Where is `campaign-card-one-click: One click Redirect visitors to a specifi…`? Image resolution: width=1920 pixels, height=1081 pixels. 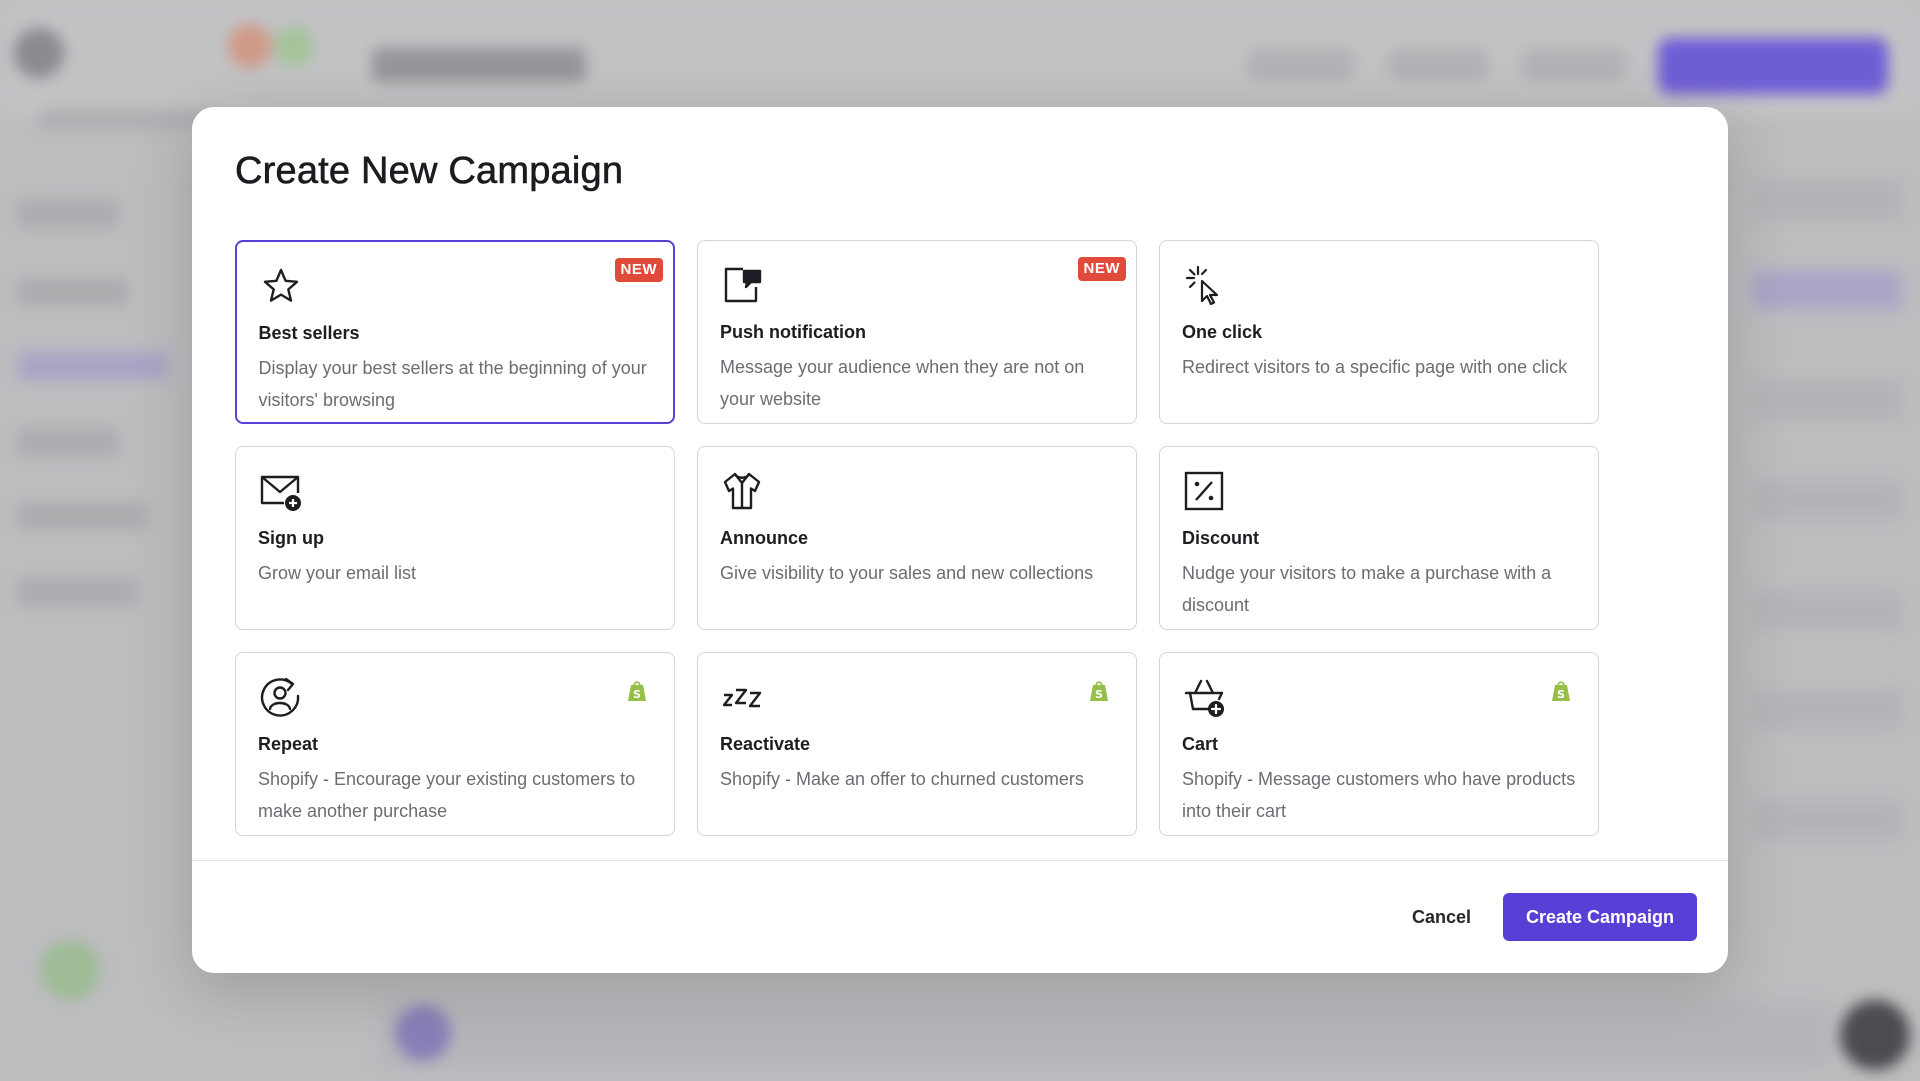
campaign-card-one-click: One click Redirect visitors to a specifi… is located at coordinates (1379, 332).